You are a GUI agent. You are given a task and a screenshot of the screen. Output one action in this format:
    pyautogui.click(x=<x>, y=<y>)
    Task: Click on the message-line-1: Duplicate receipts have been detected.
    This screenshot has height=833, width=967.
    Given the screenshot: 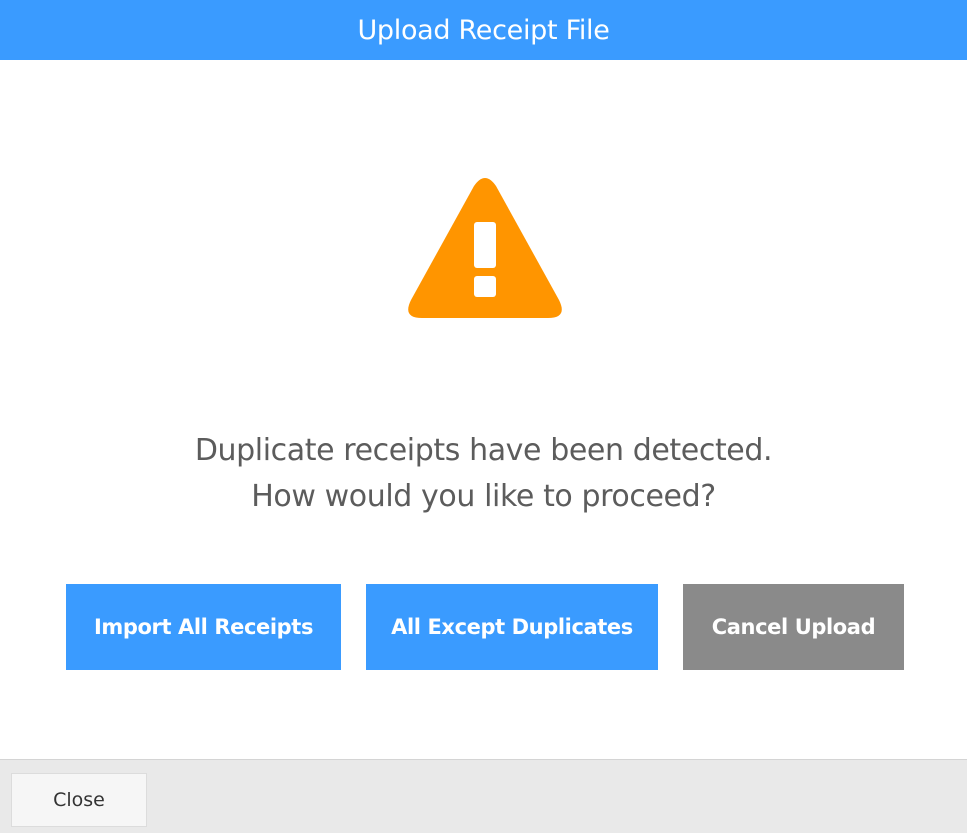 What is the action you would take?
    pyautogui.click(x=483, y=450)
    